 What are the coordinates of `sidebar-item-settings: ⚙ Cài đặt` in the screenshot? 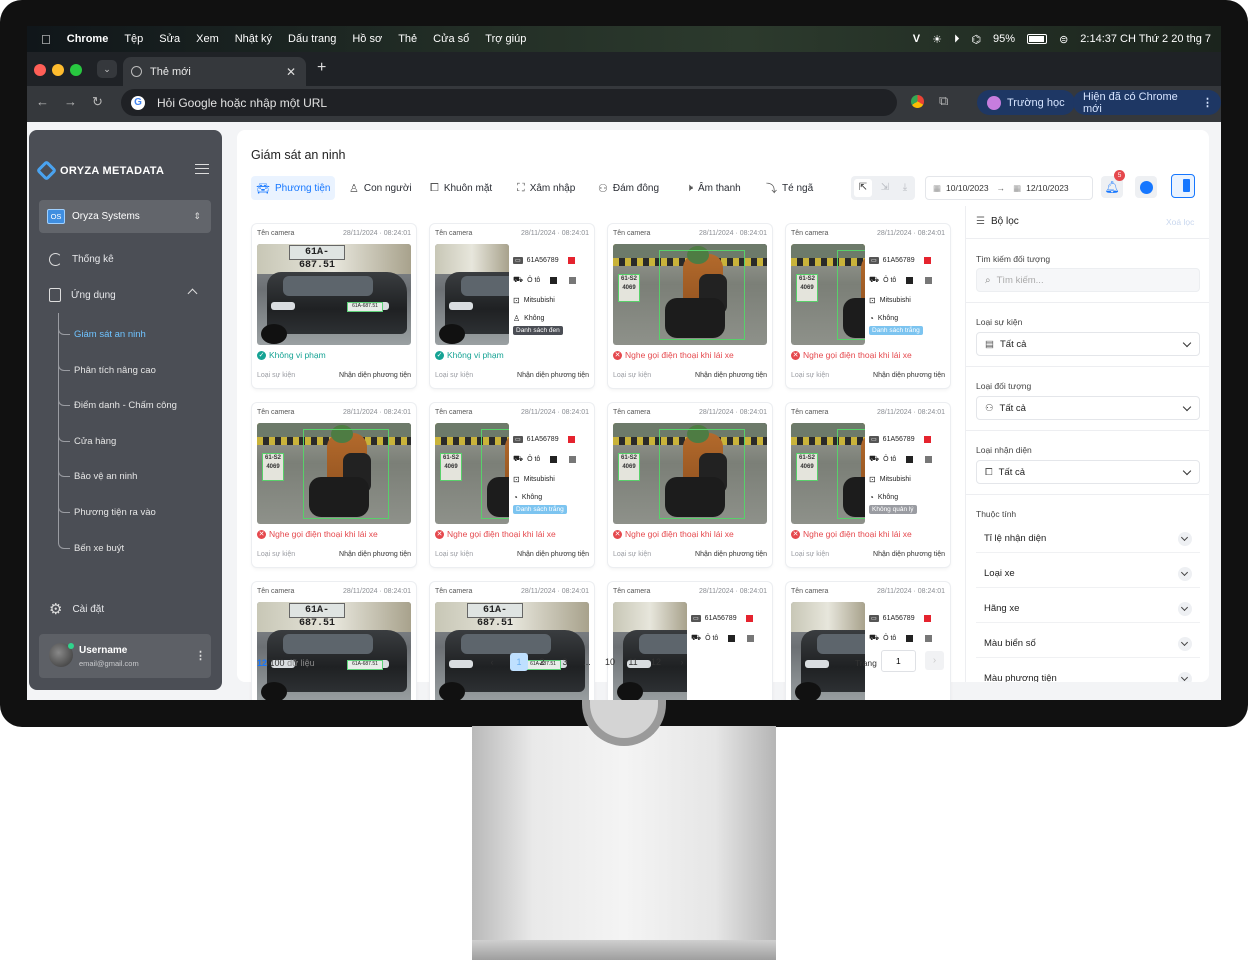 It's located at (76, 609).